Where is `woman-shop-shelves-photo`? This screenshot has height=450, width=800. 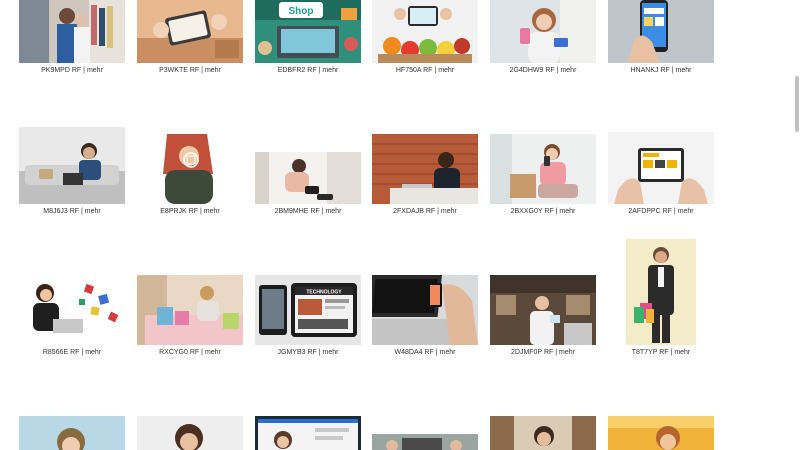
woman-shop-shelves-photo is located at coordinates (543, 433).